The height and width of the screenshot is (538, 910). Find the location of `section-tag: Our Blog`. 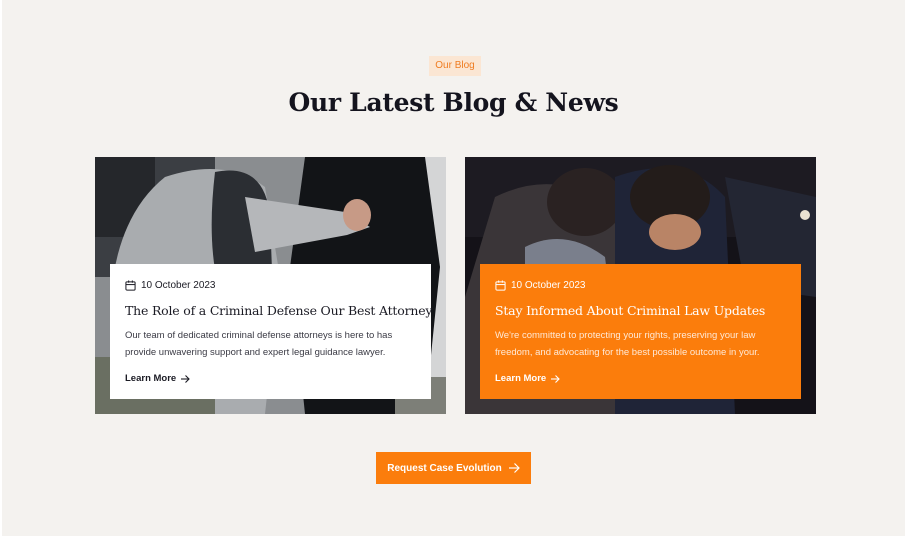

section-tag: Our Blog is located at coordinates (455, 66).